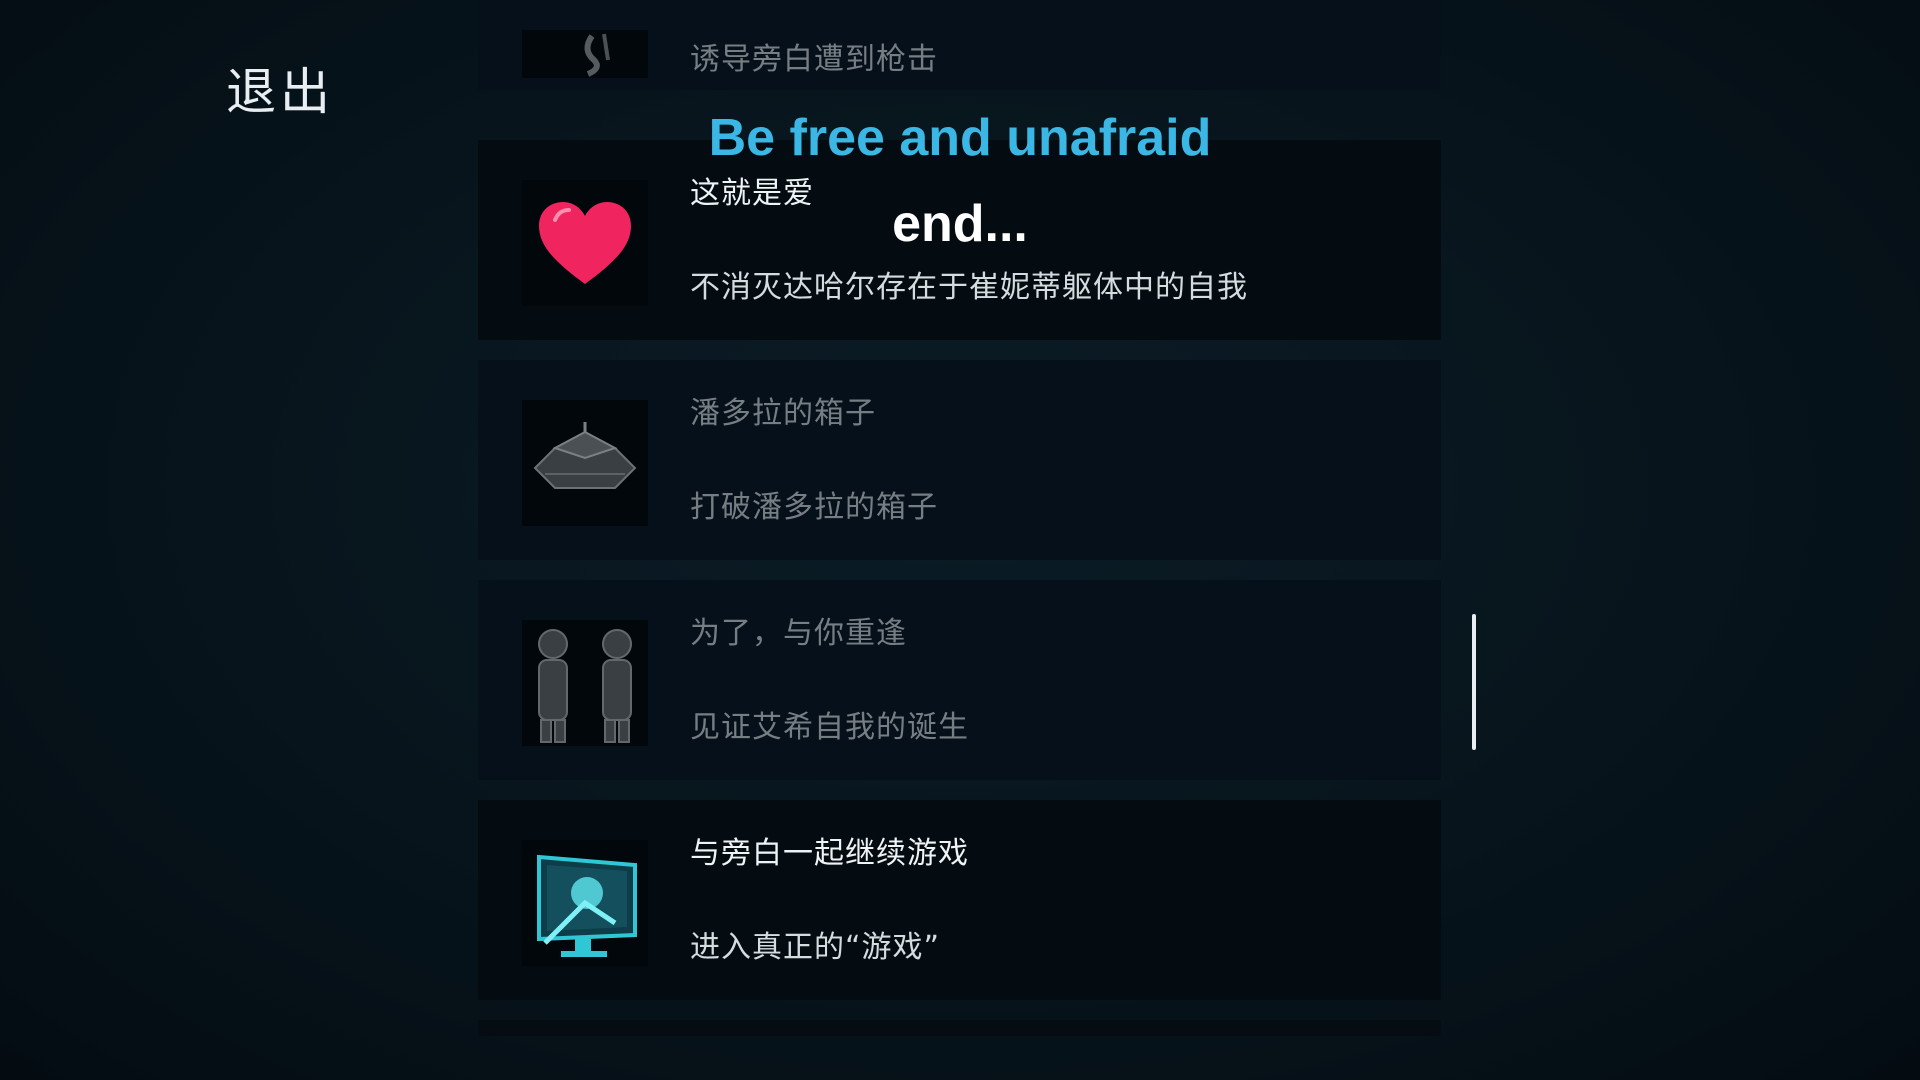 The height and width of the screenshot is (1080, 1920). I want to click on achievement-desc: 进入真正的“游戏”, so click(815, 947).